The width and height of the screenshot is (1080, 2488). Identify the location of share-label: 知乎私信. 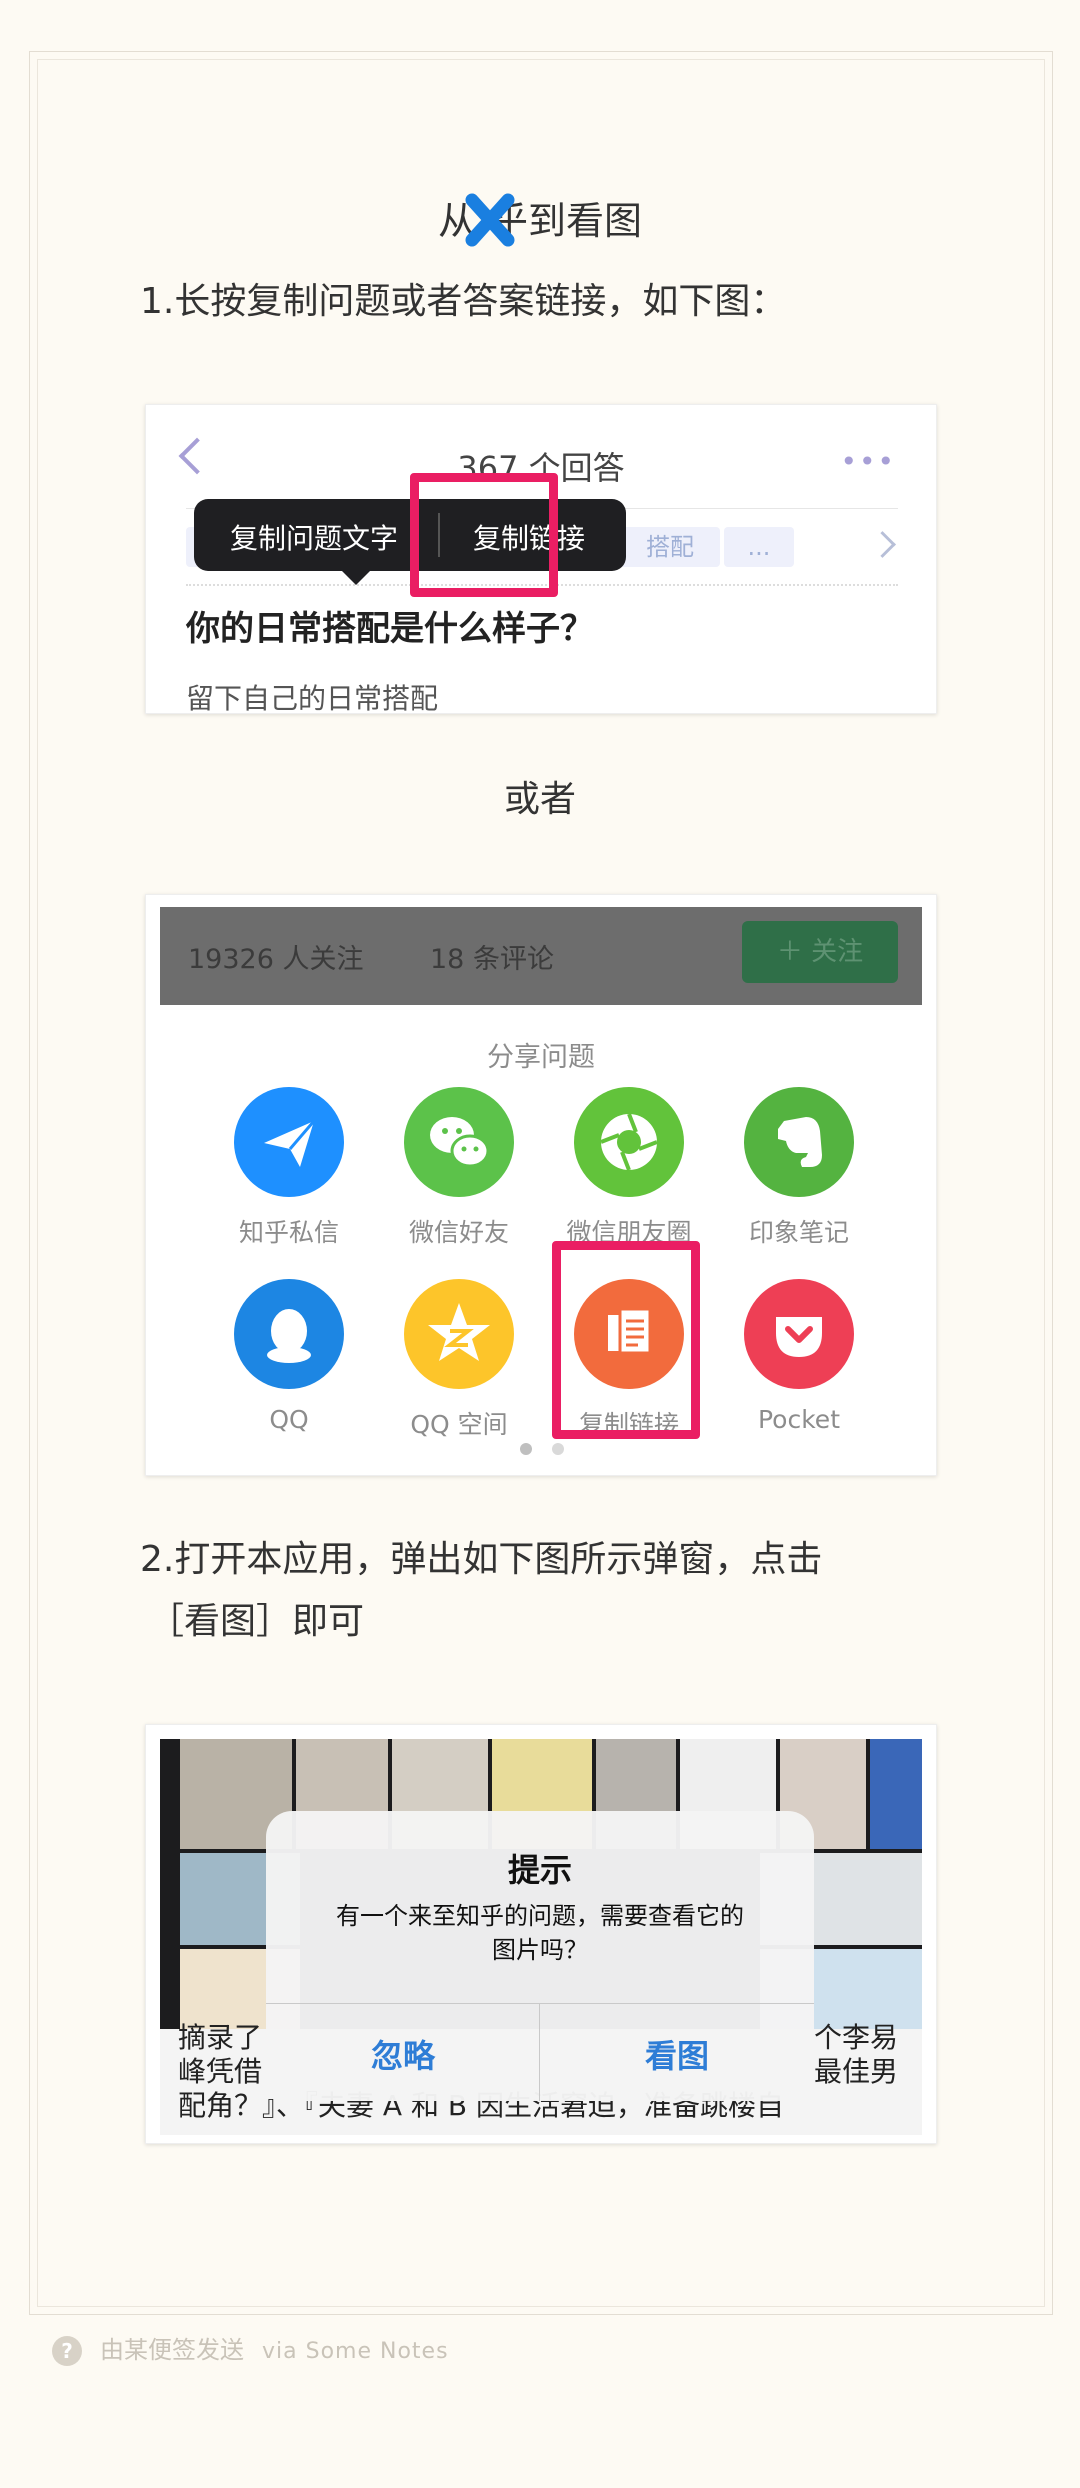
(288, 1232).